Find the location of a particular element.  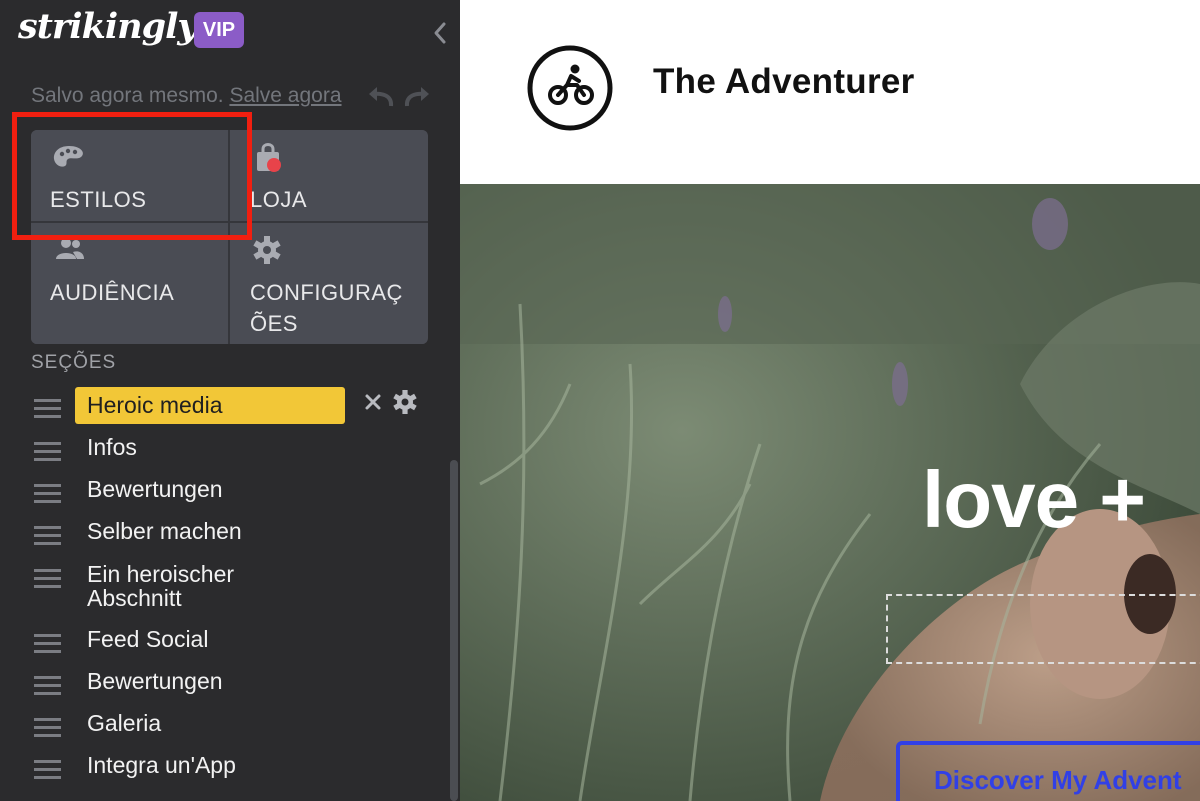

section-row: Heroic media is located at coordinates (220, 407).